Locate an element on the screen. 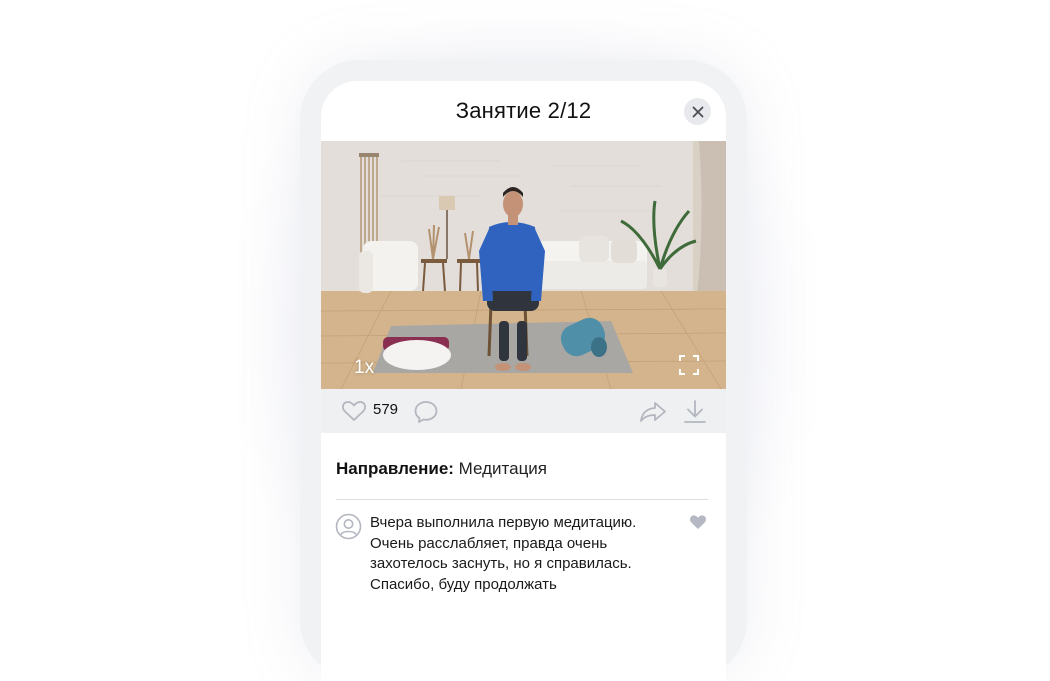  direction-label: Направление: is located at coordinates (395, 468).